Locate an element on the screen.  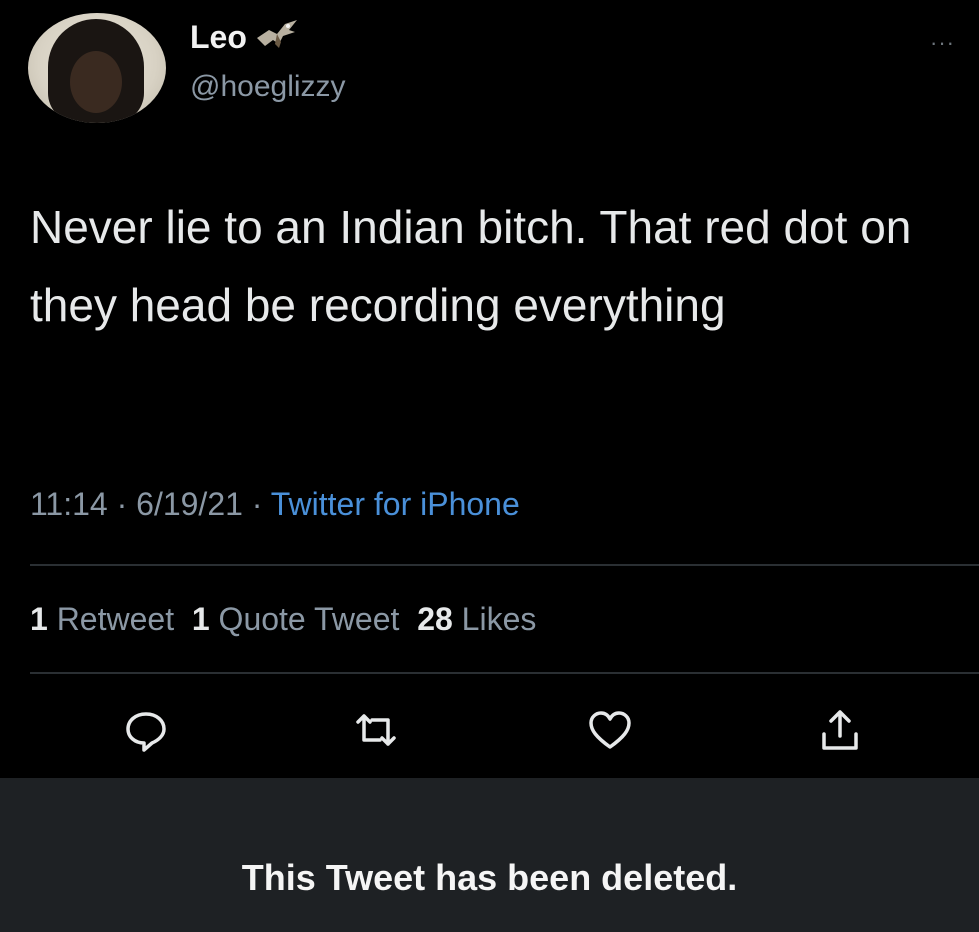
author-handle: @hoeglizzy is located at coordinates (268, 87).